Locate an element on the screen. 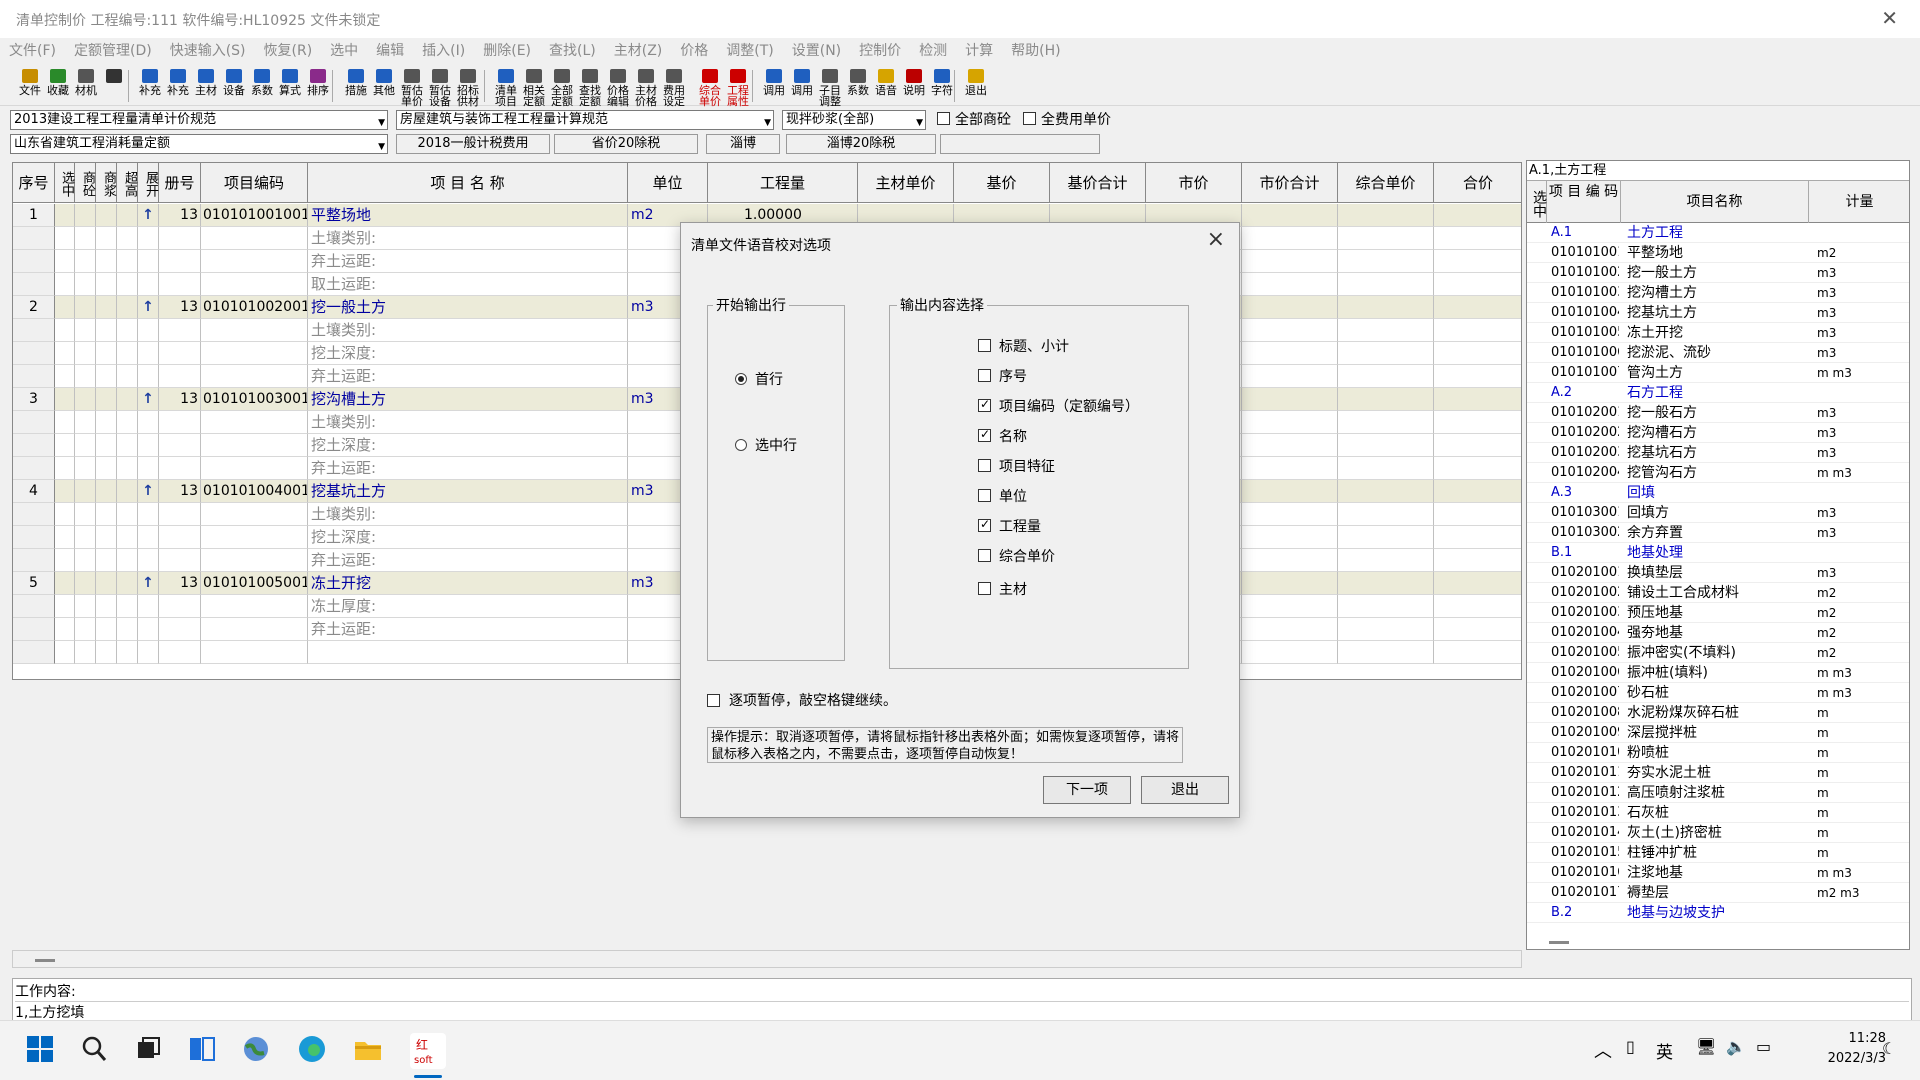  menu-item: 定额管理(D) is located at coordinates (113, 51).